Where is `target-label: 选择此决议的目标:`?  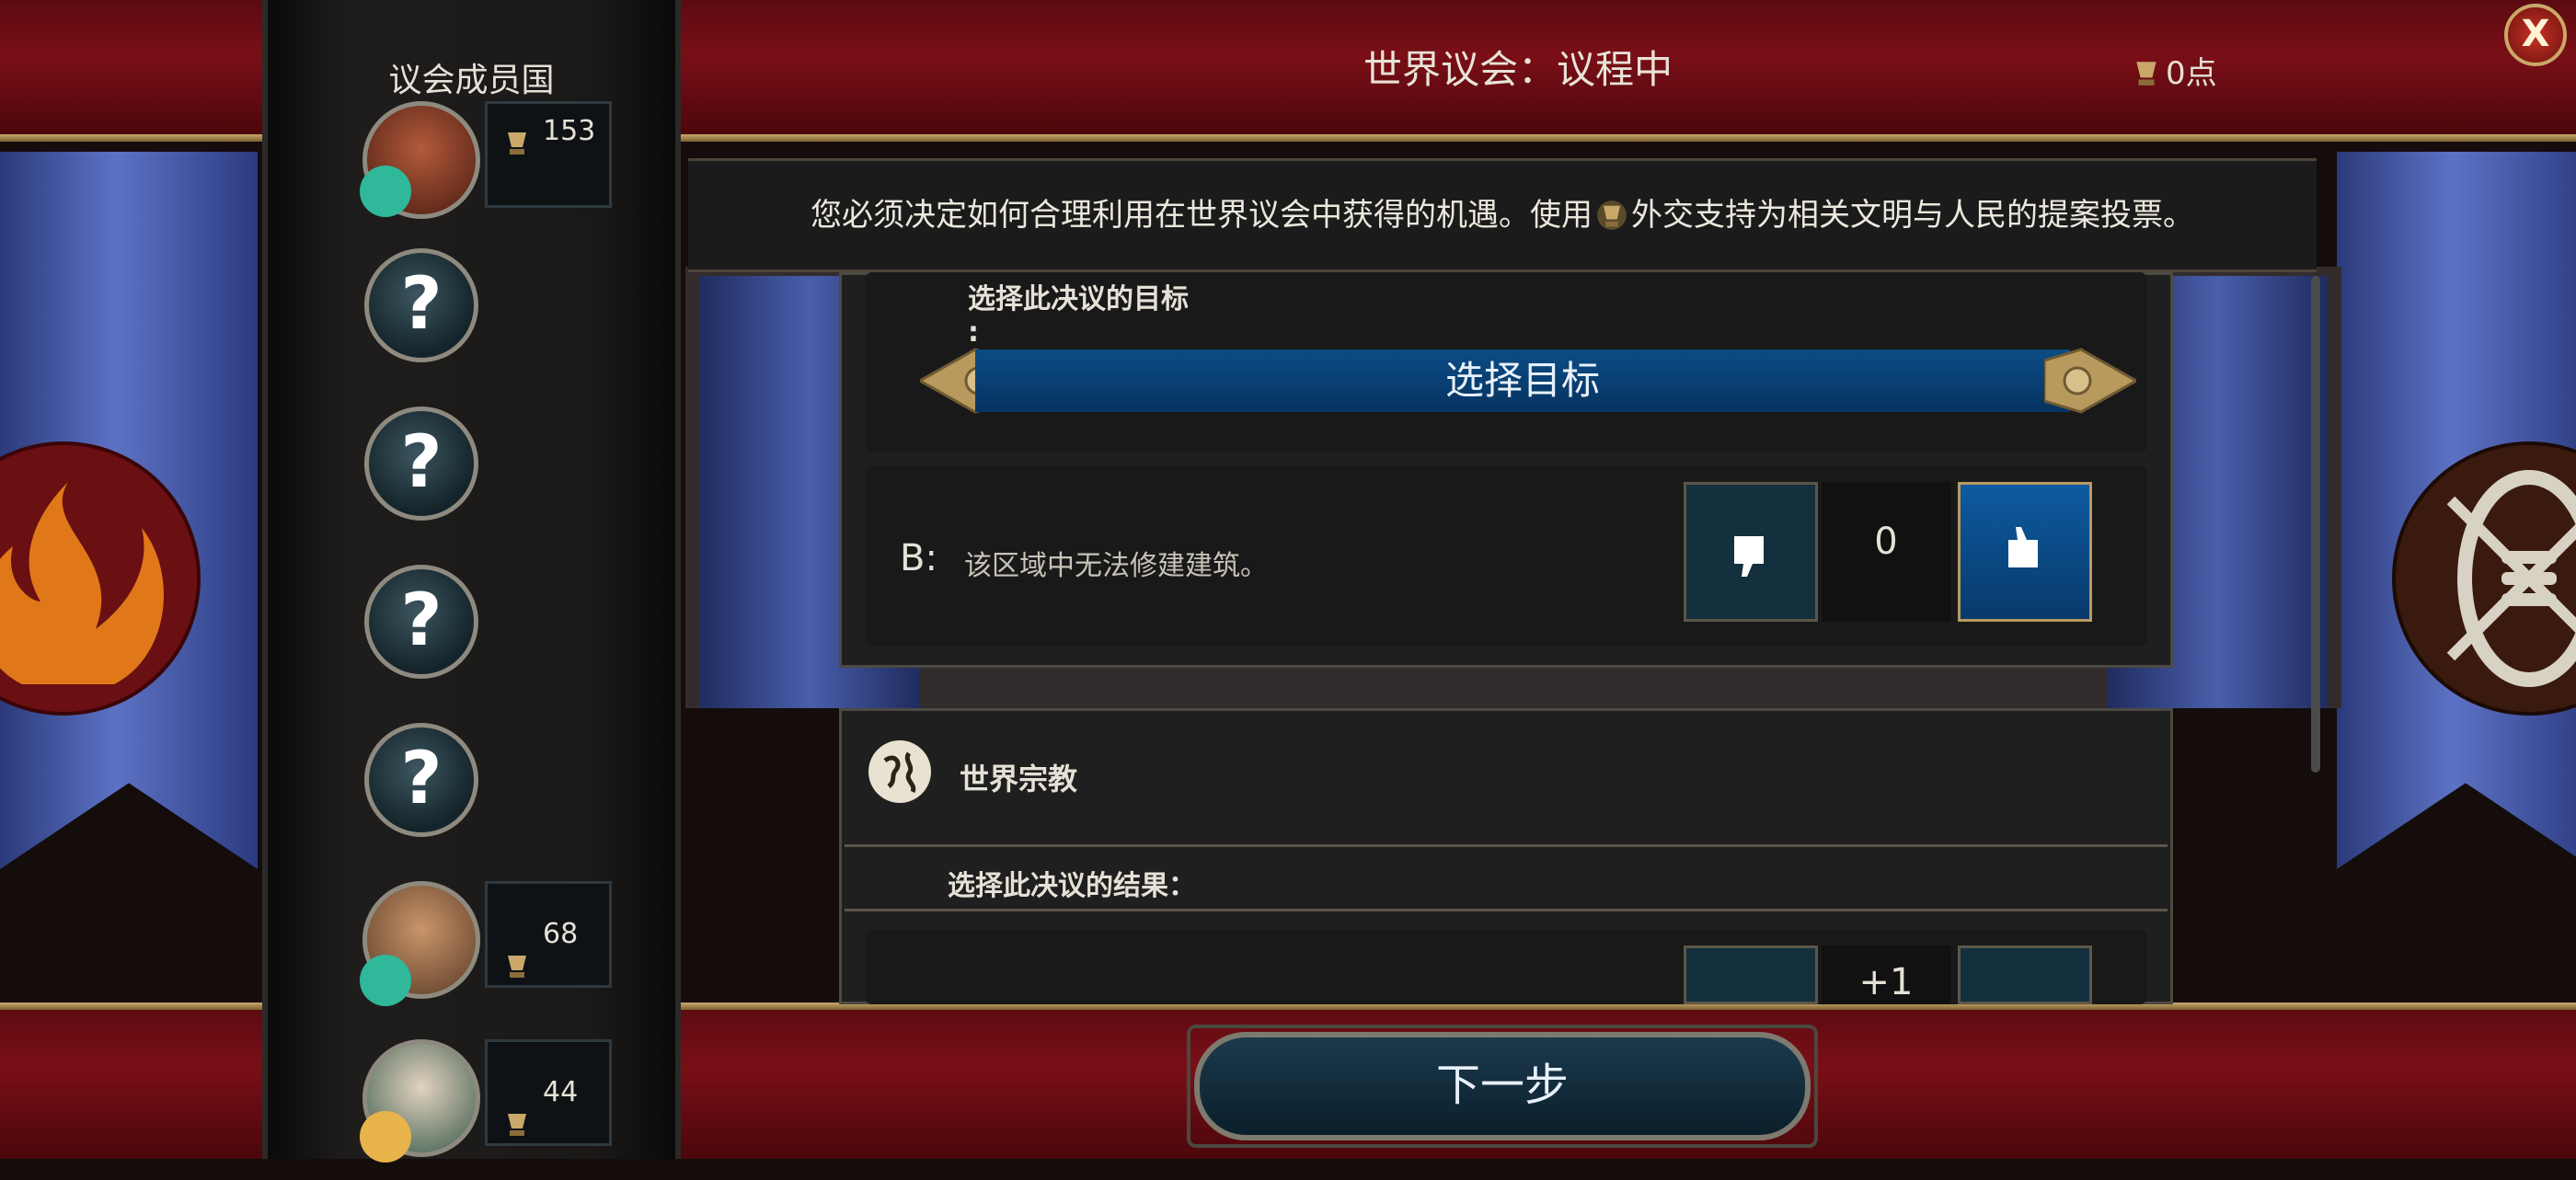
target-label: 选择此决议的目标: is located at coordinates (1078, 316).